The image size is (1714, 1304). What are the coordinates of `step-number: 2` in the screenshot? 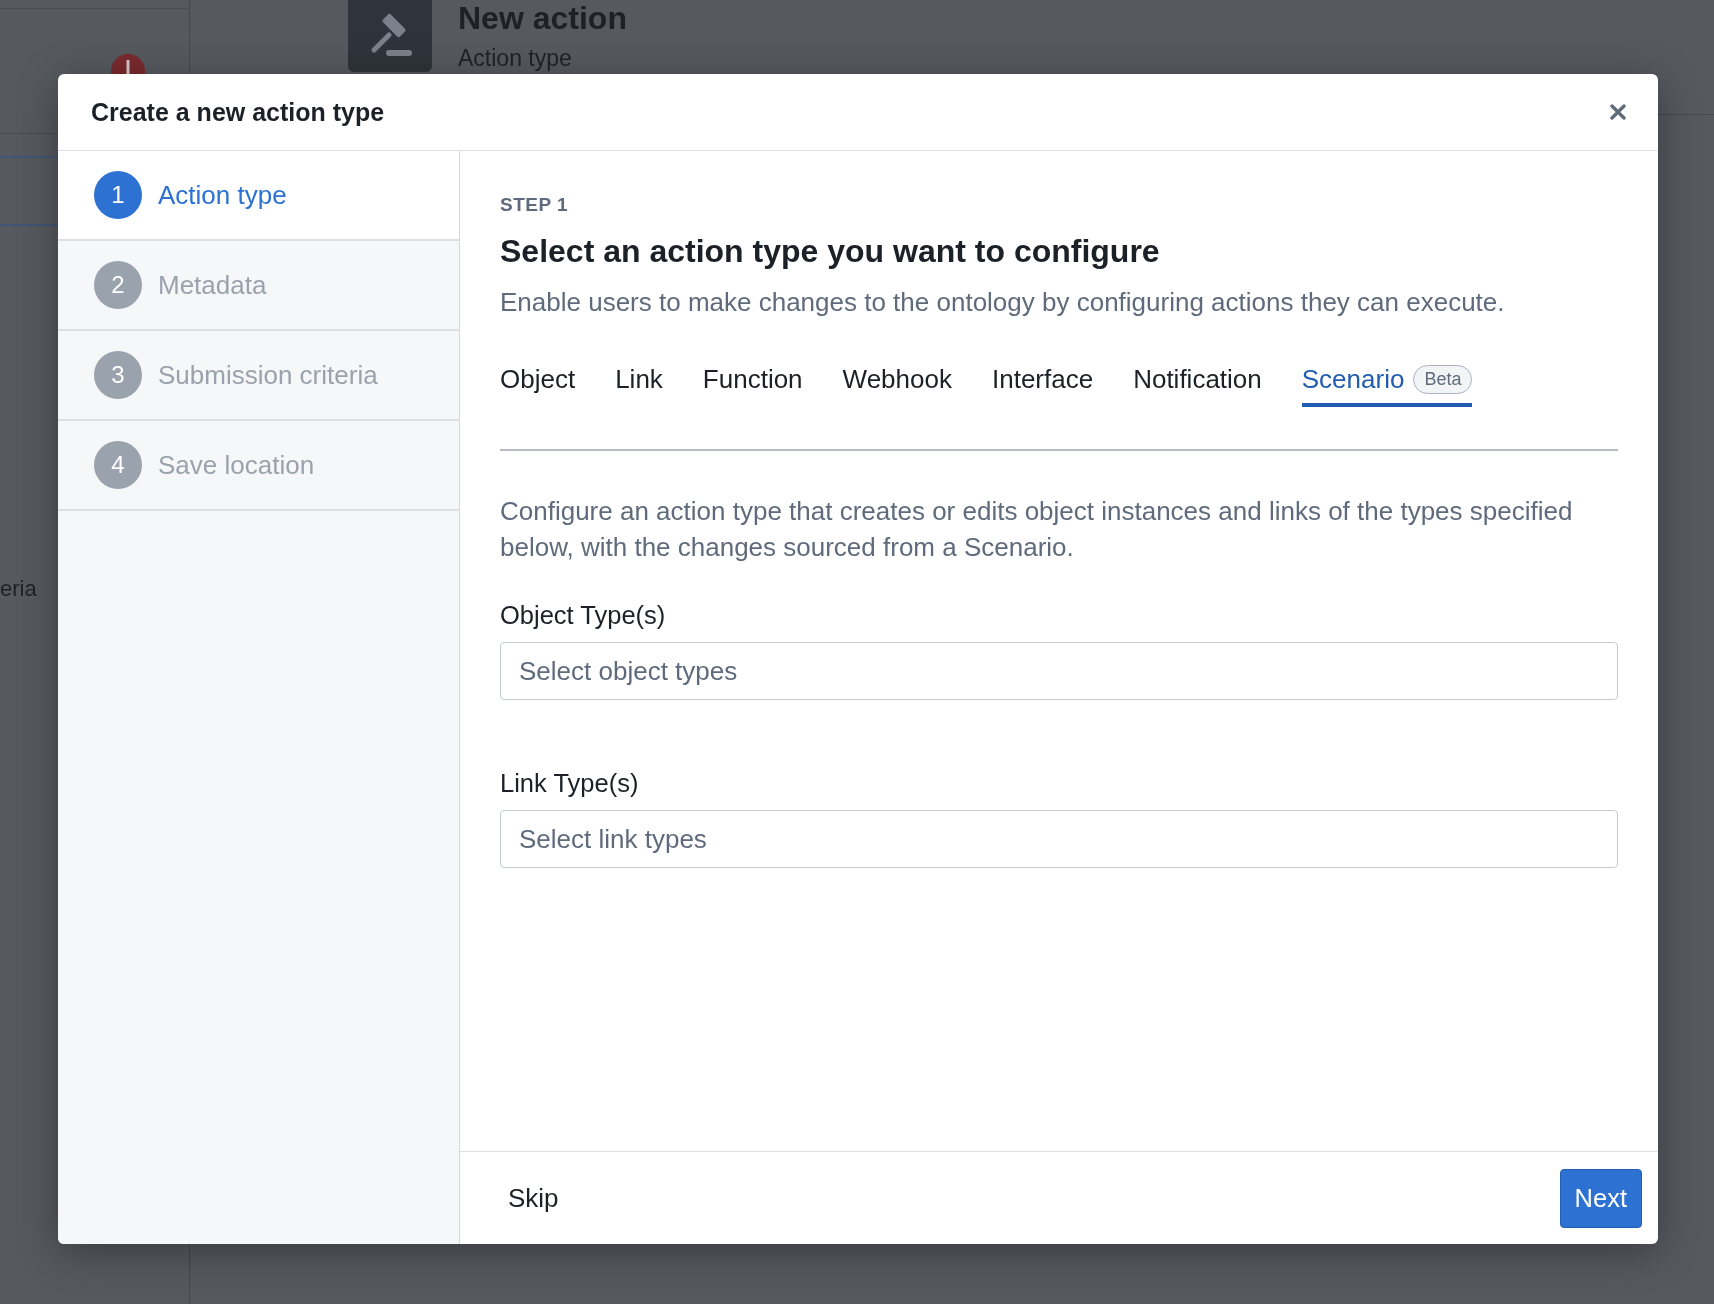 It's located at (118, 285).